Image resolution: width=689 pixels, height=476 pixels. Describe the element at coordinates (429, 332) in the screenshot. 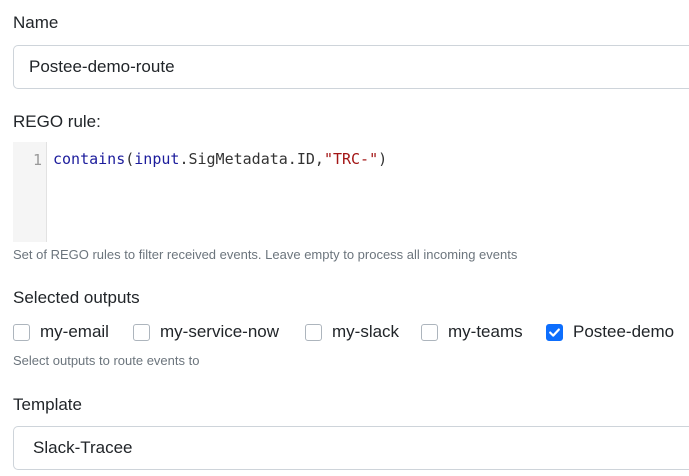

I see `checkbox-my-teams` at that location.